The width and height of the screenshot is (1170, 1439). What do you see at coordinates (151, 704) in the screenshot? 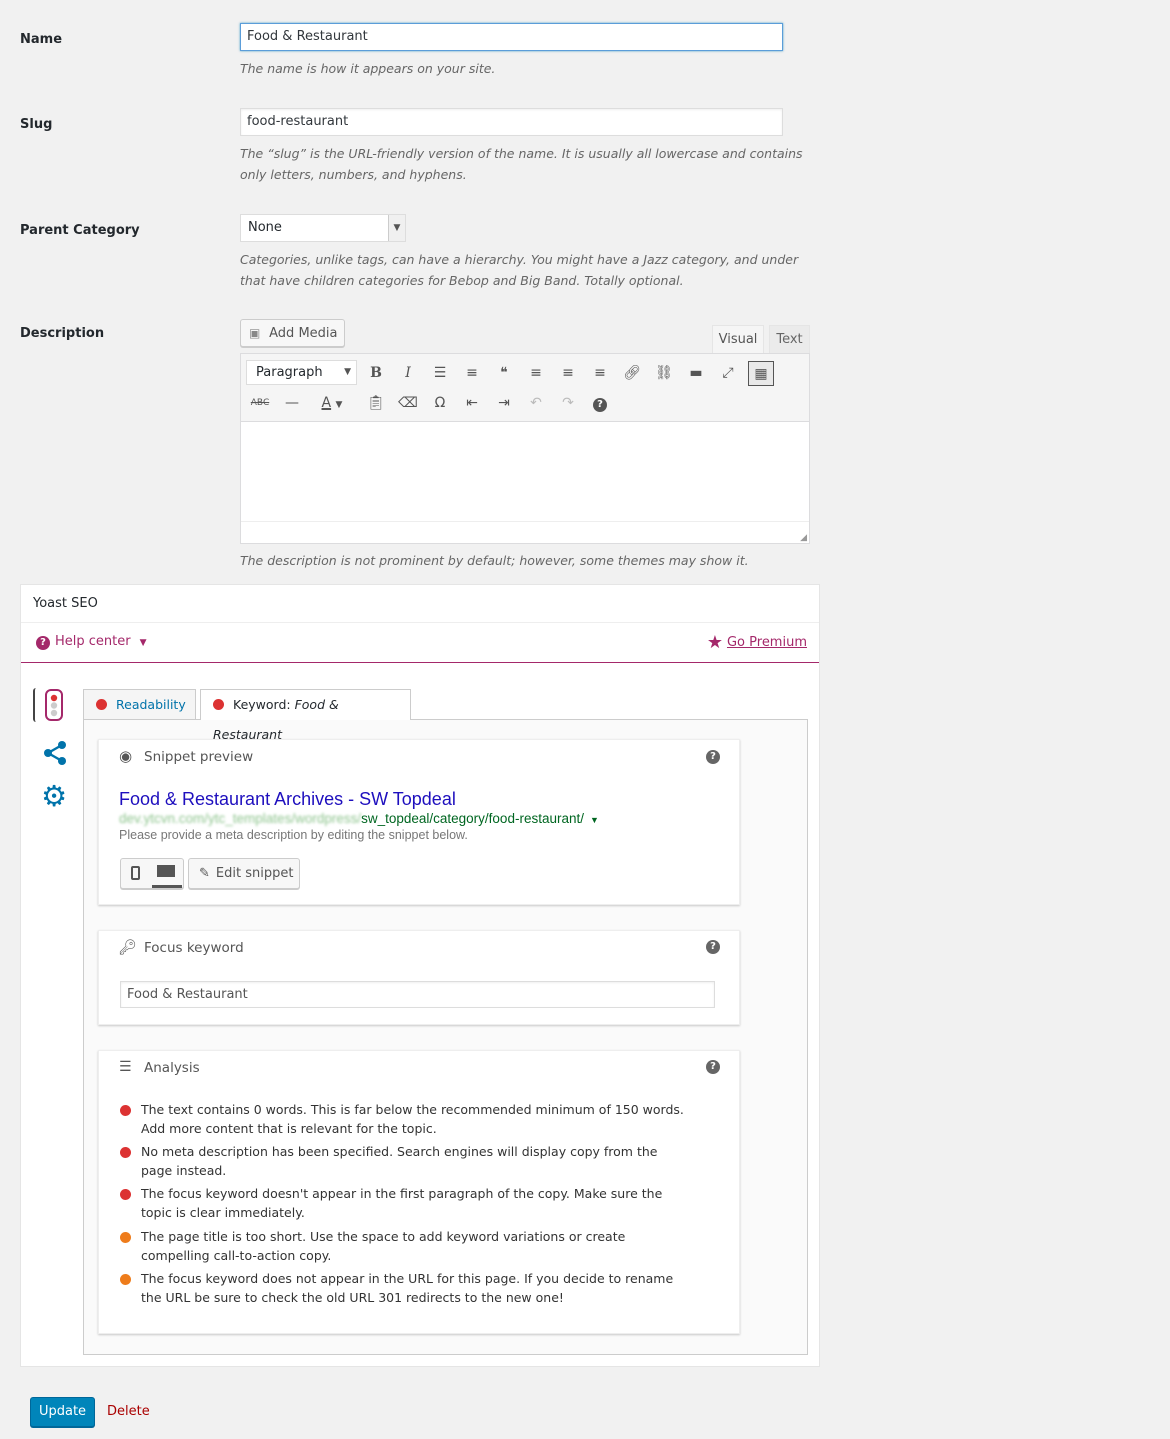
I see `tab-readability-label: Readability` at bounding box center [151, 704].